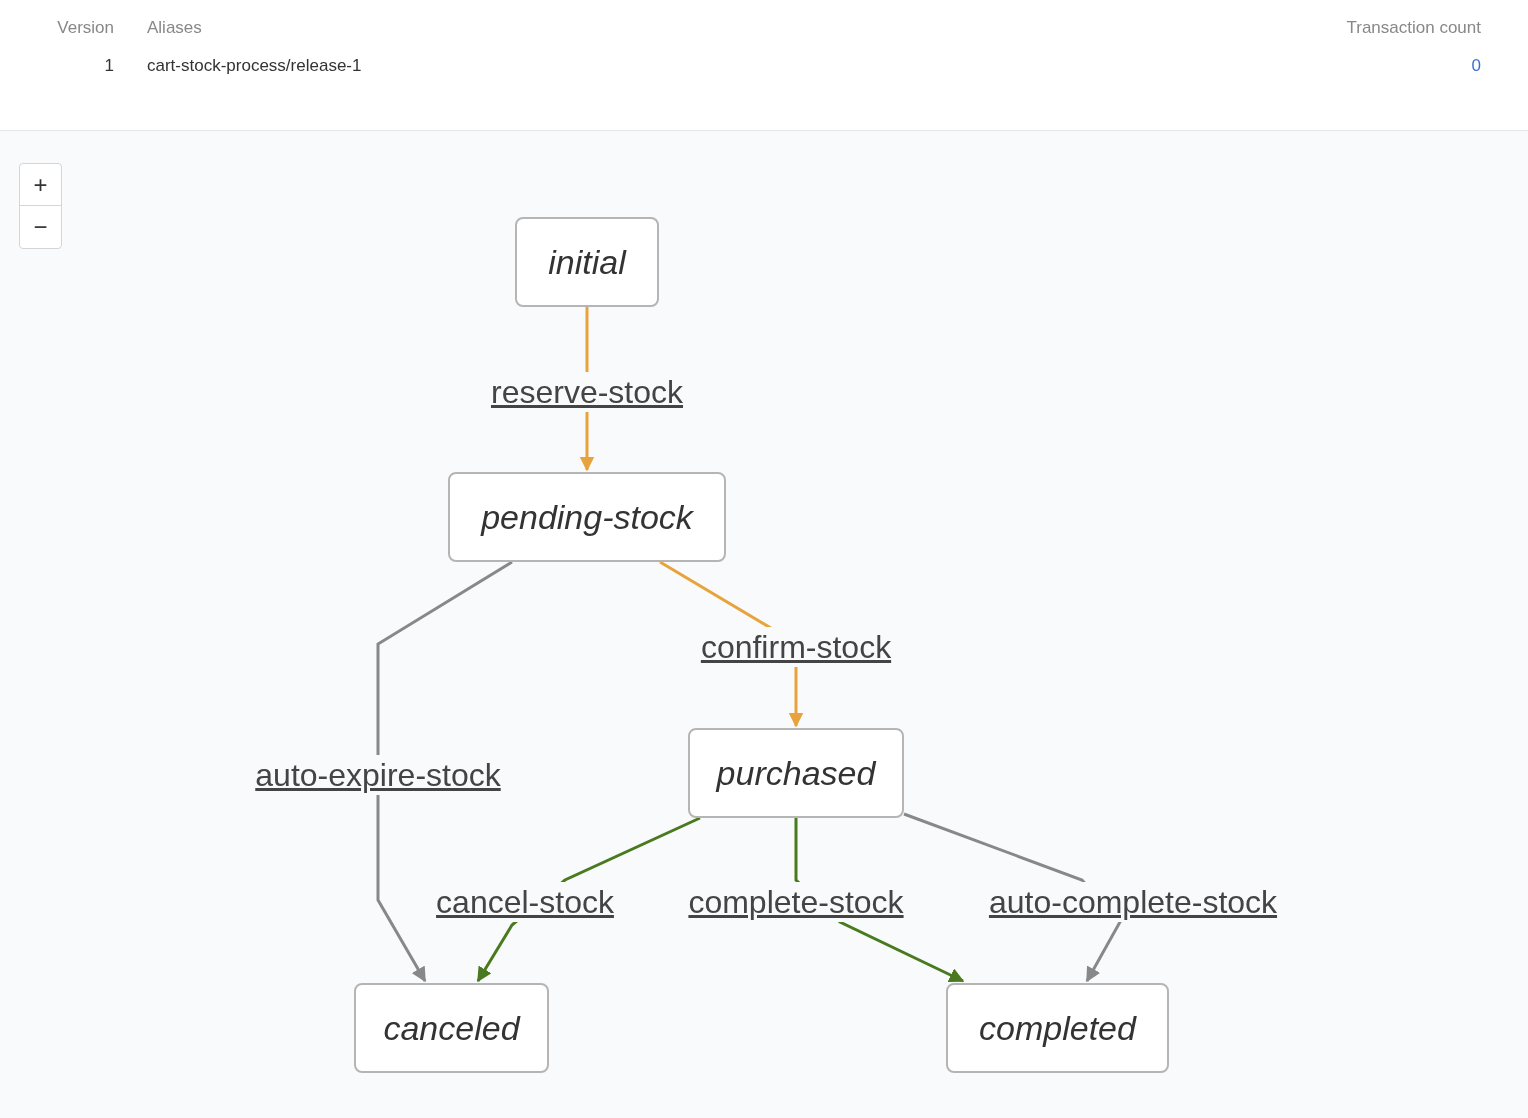 The width and height of the screenshot is (1528, 1118). Describe the element at coordinates (85, 27) in the screenshot. I see `column-header: Version` at that location.